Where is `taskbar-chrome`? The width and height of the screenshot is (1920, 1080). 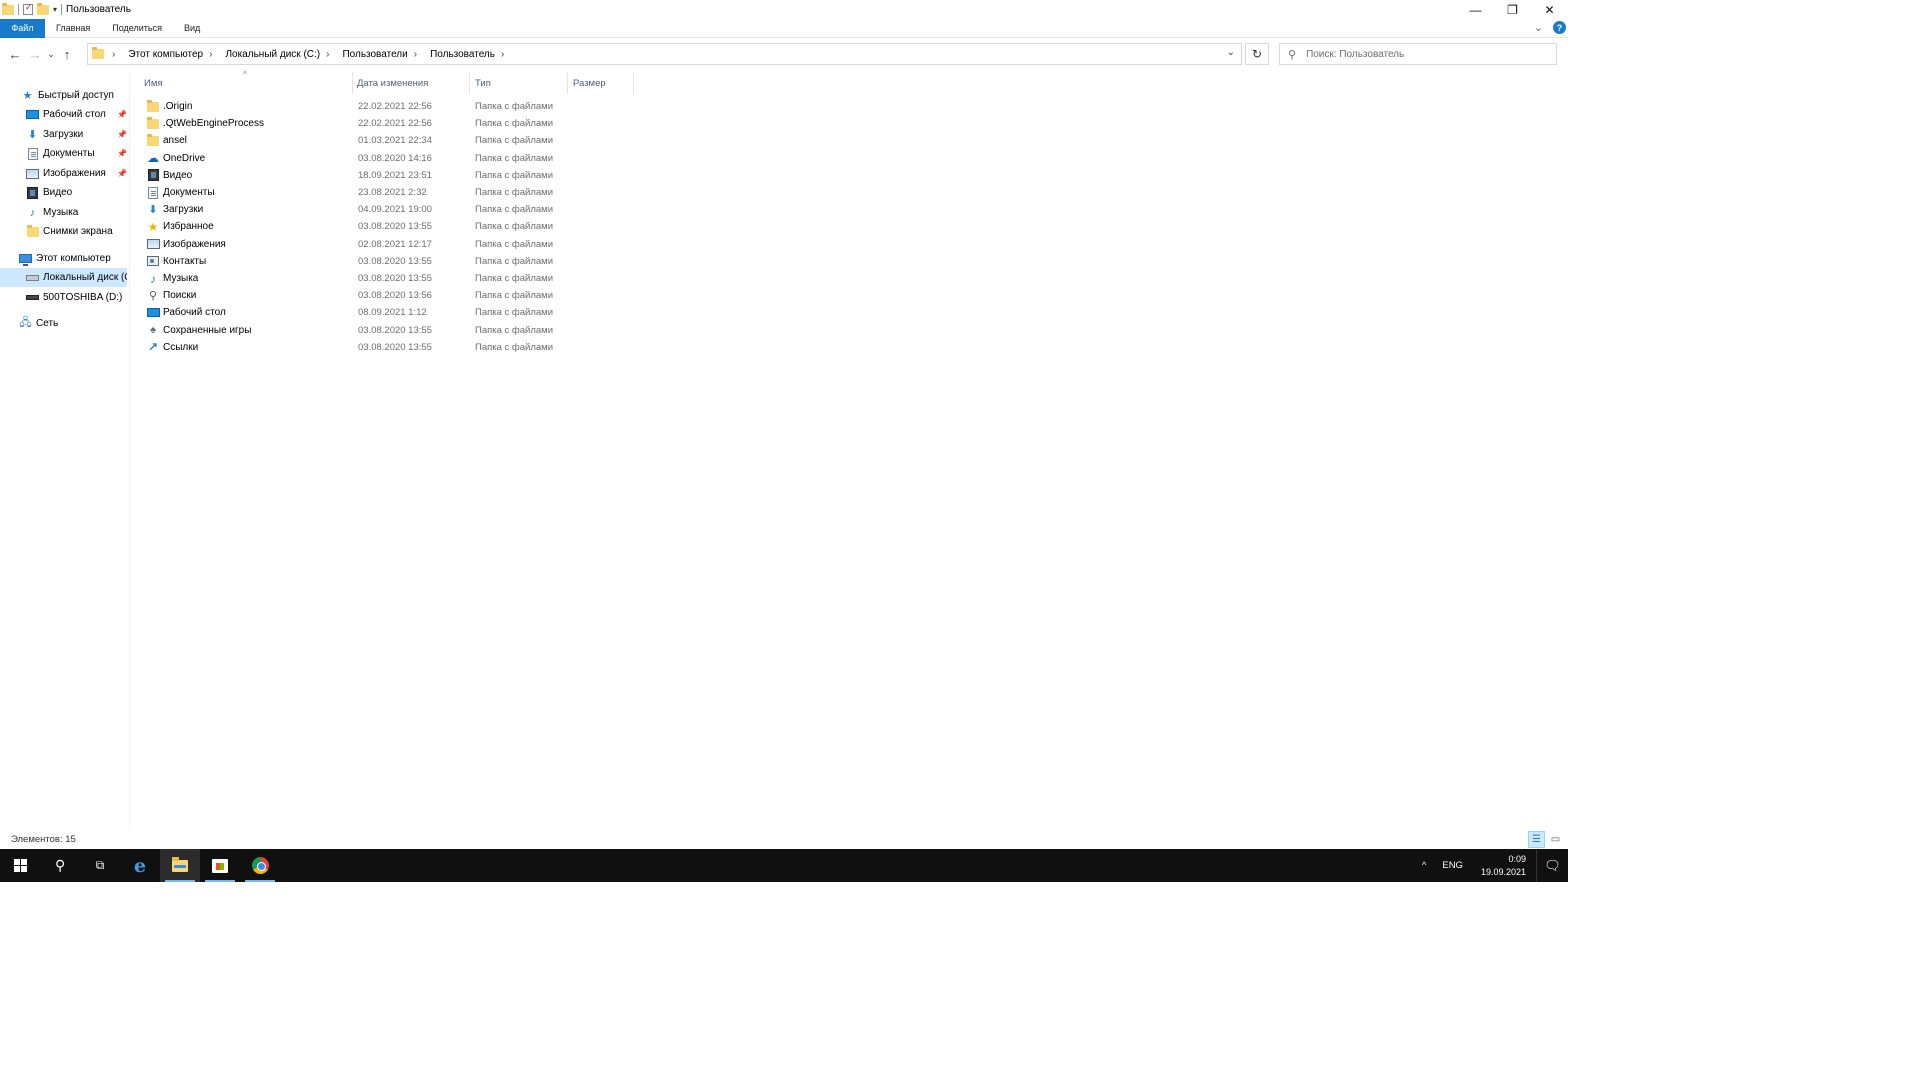
taskbar-chrome is located at coordinates (260, 865).